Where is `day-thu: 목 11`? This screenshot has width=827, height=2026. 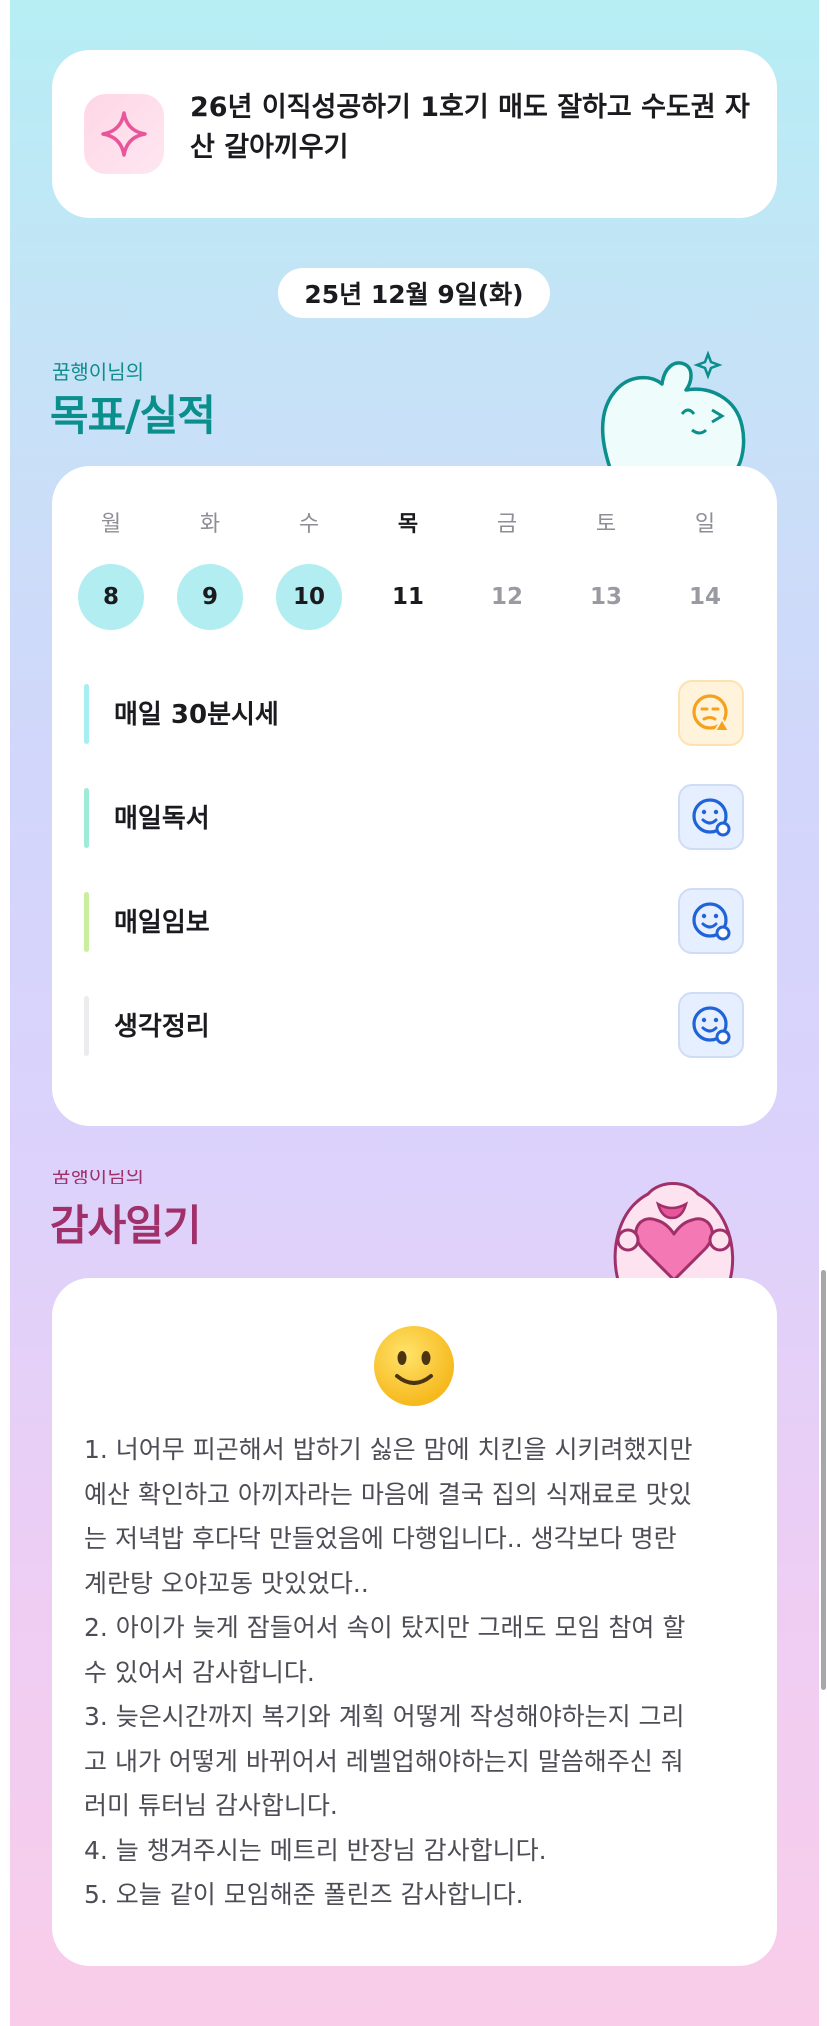 day-thu: 목 11 is located at coordinates (408, 568).